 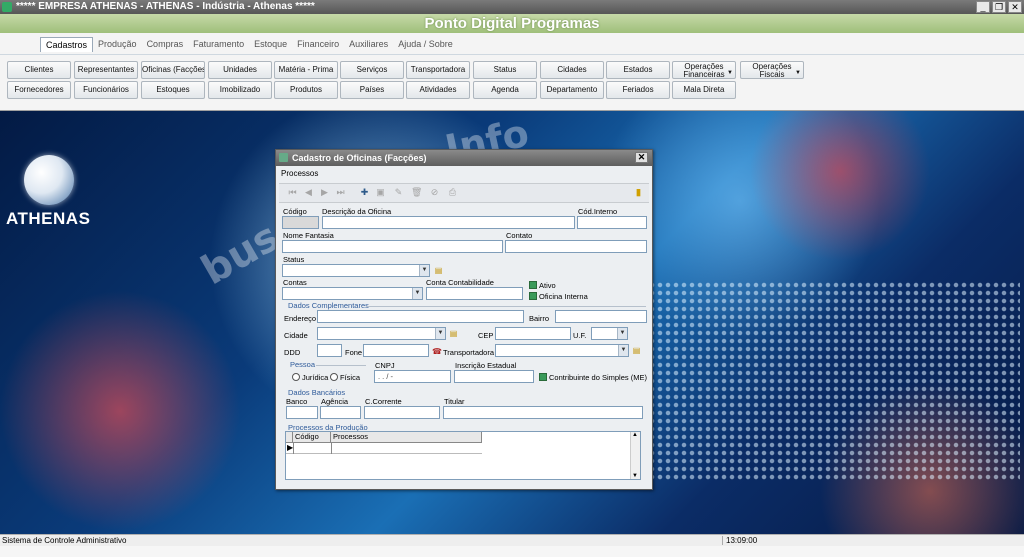 I want to click on window-controls: _ ❐ ✕, so click(x=999, y=7).